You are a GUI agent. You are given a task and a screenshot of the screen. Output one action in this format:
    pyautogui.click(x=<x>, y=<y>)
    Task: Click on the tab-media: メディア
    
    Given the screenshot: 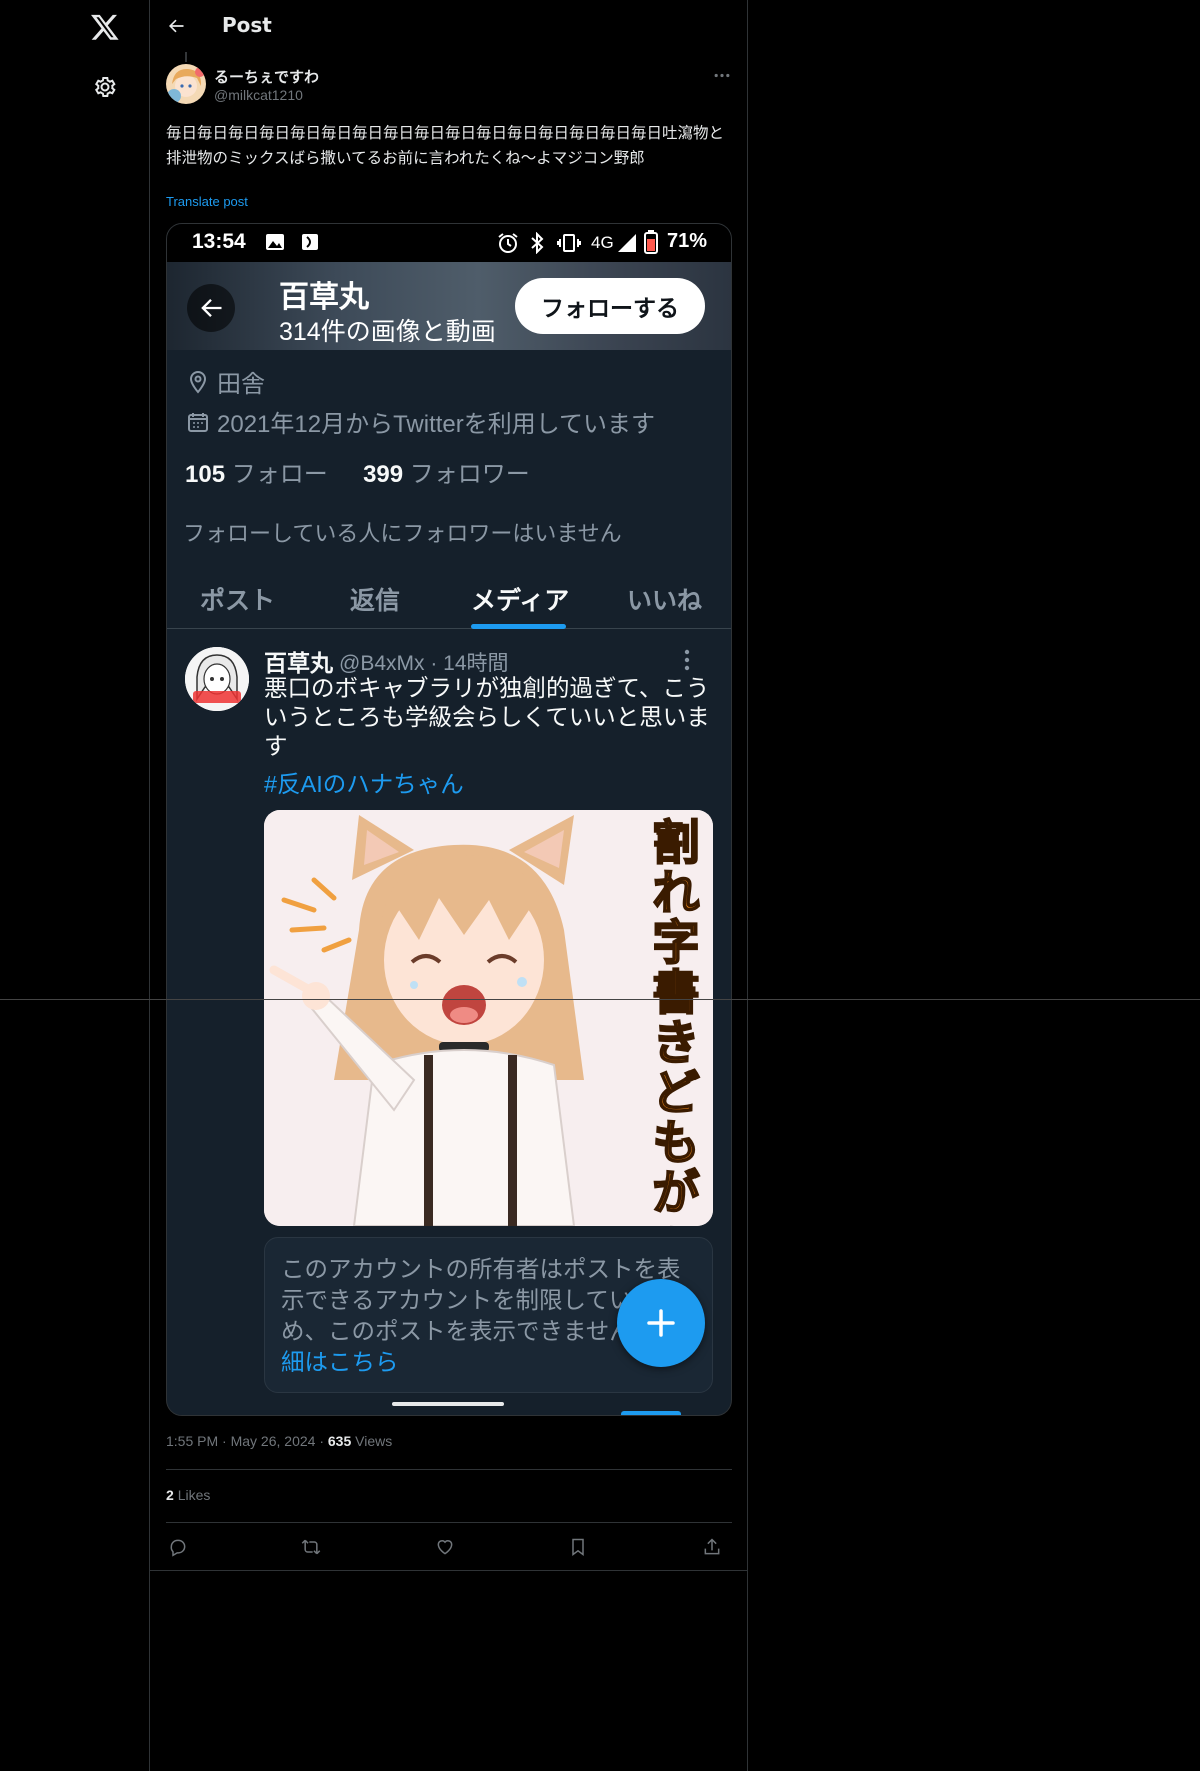 What is the action you would take?
    pyautogui.click(x=520, y=599)
    